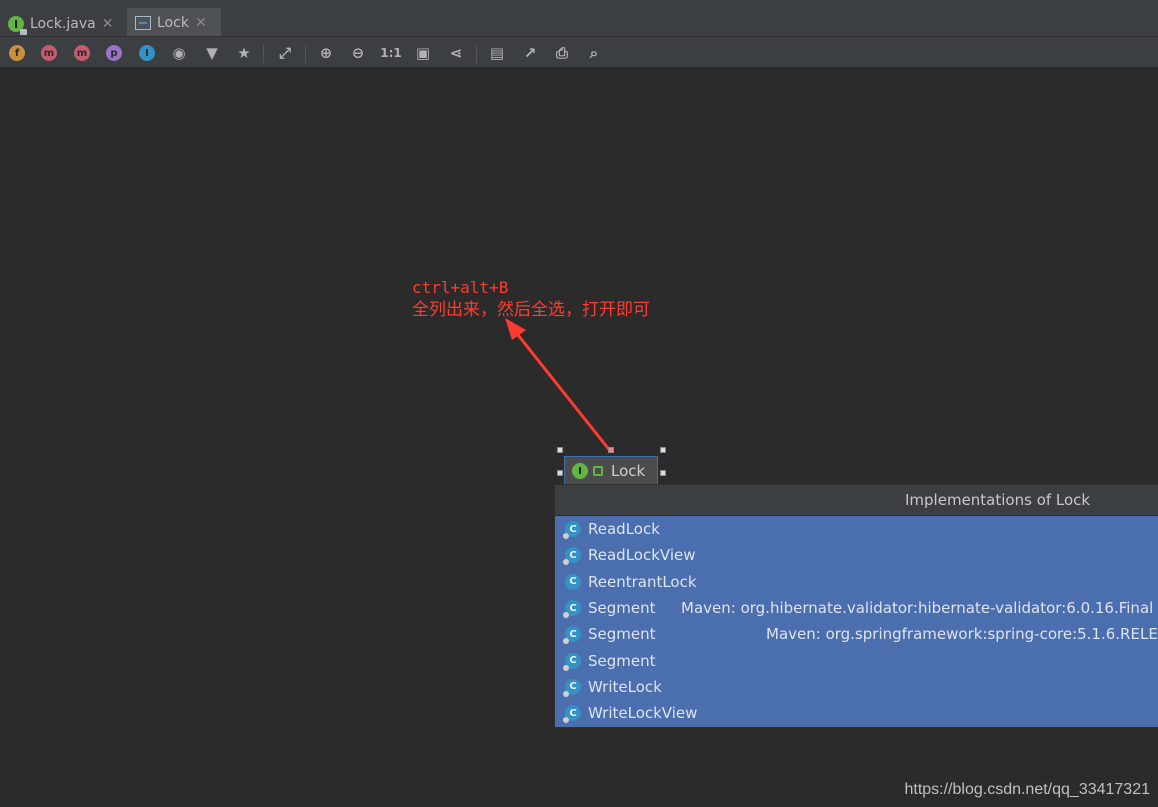 The height and width of the screenshot is (807, 1158). I want to click on diagram-node-lock: I Lock, so click(611, 471).